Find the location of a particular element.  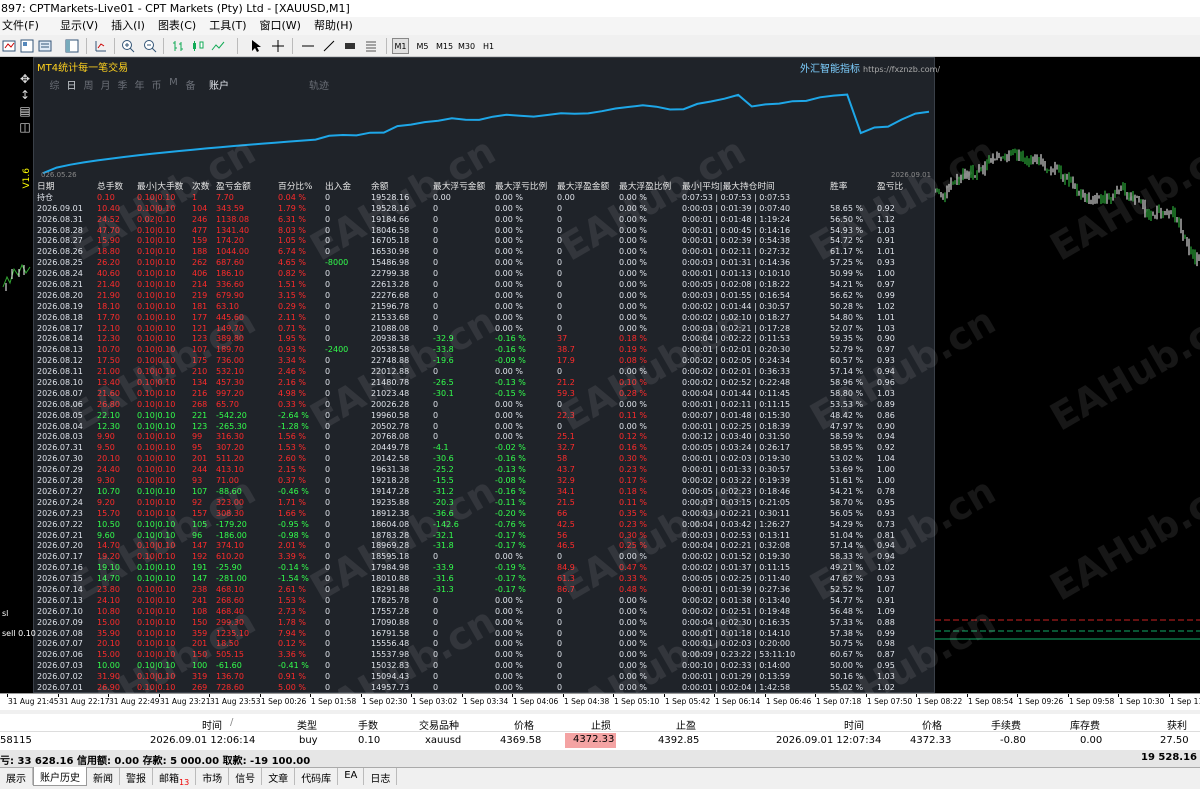

cursor-icon is located at coordinates (256, 46).